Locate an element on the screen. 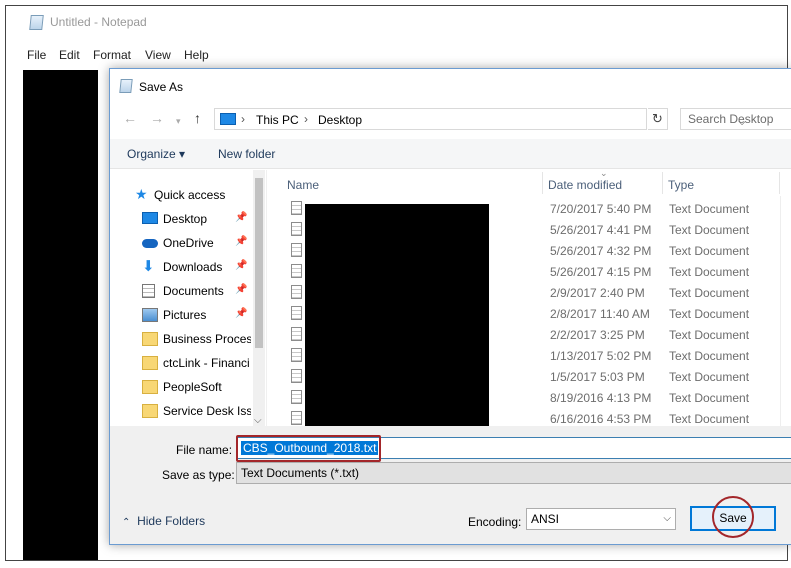 The image size is (791, 568). save-type-label: Save as type: is located at coordinates (198, 475).